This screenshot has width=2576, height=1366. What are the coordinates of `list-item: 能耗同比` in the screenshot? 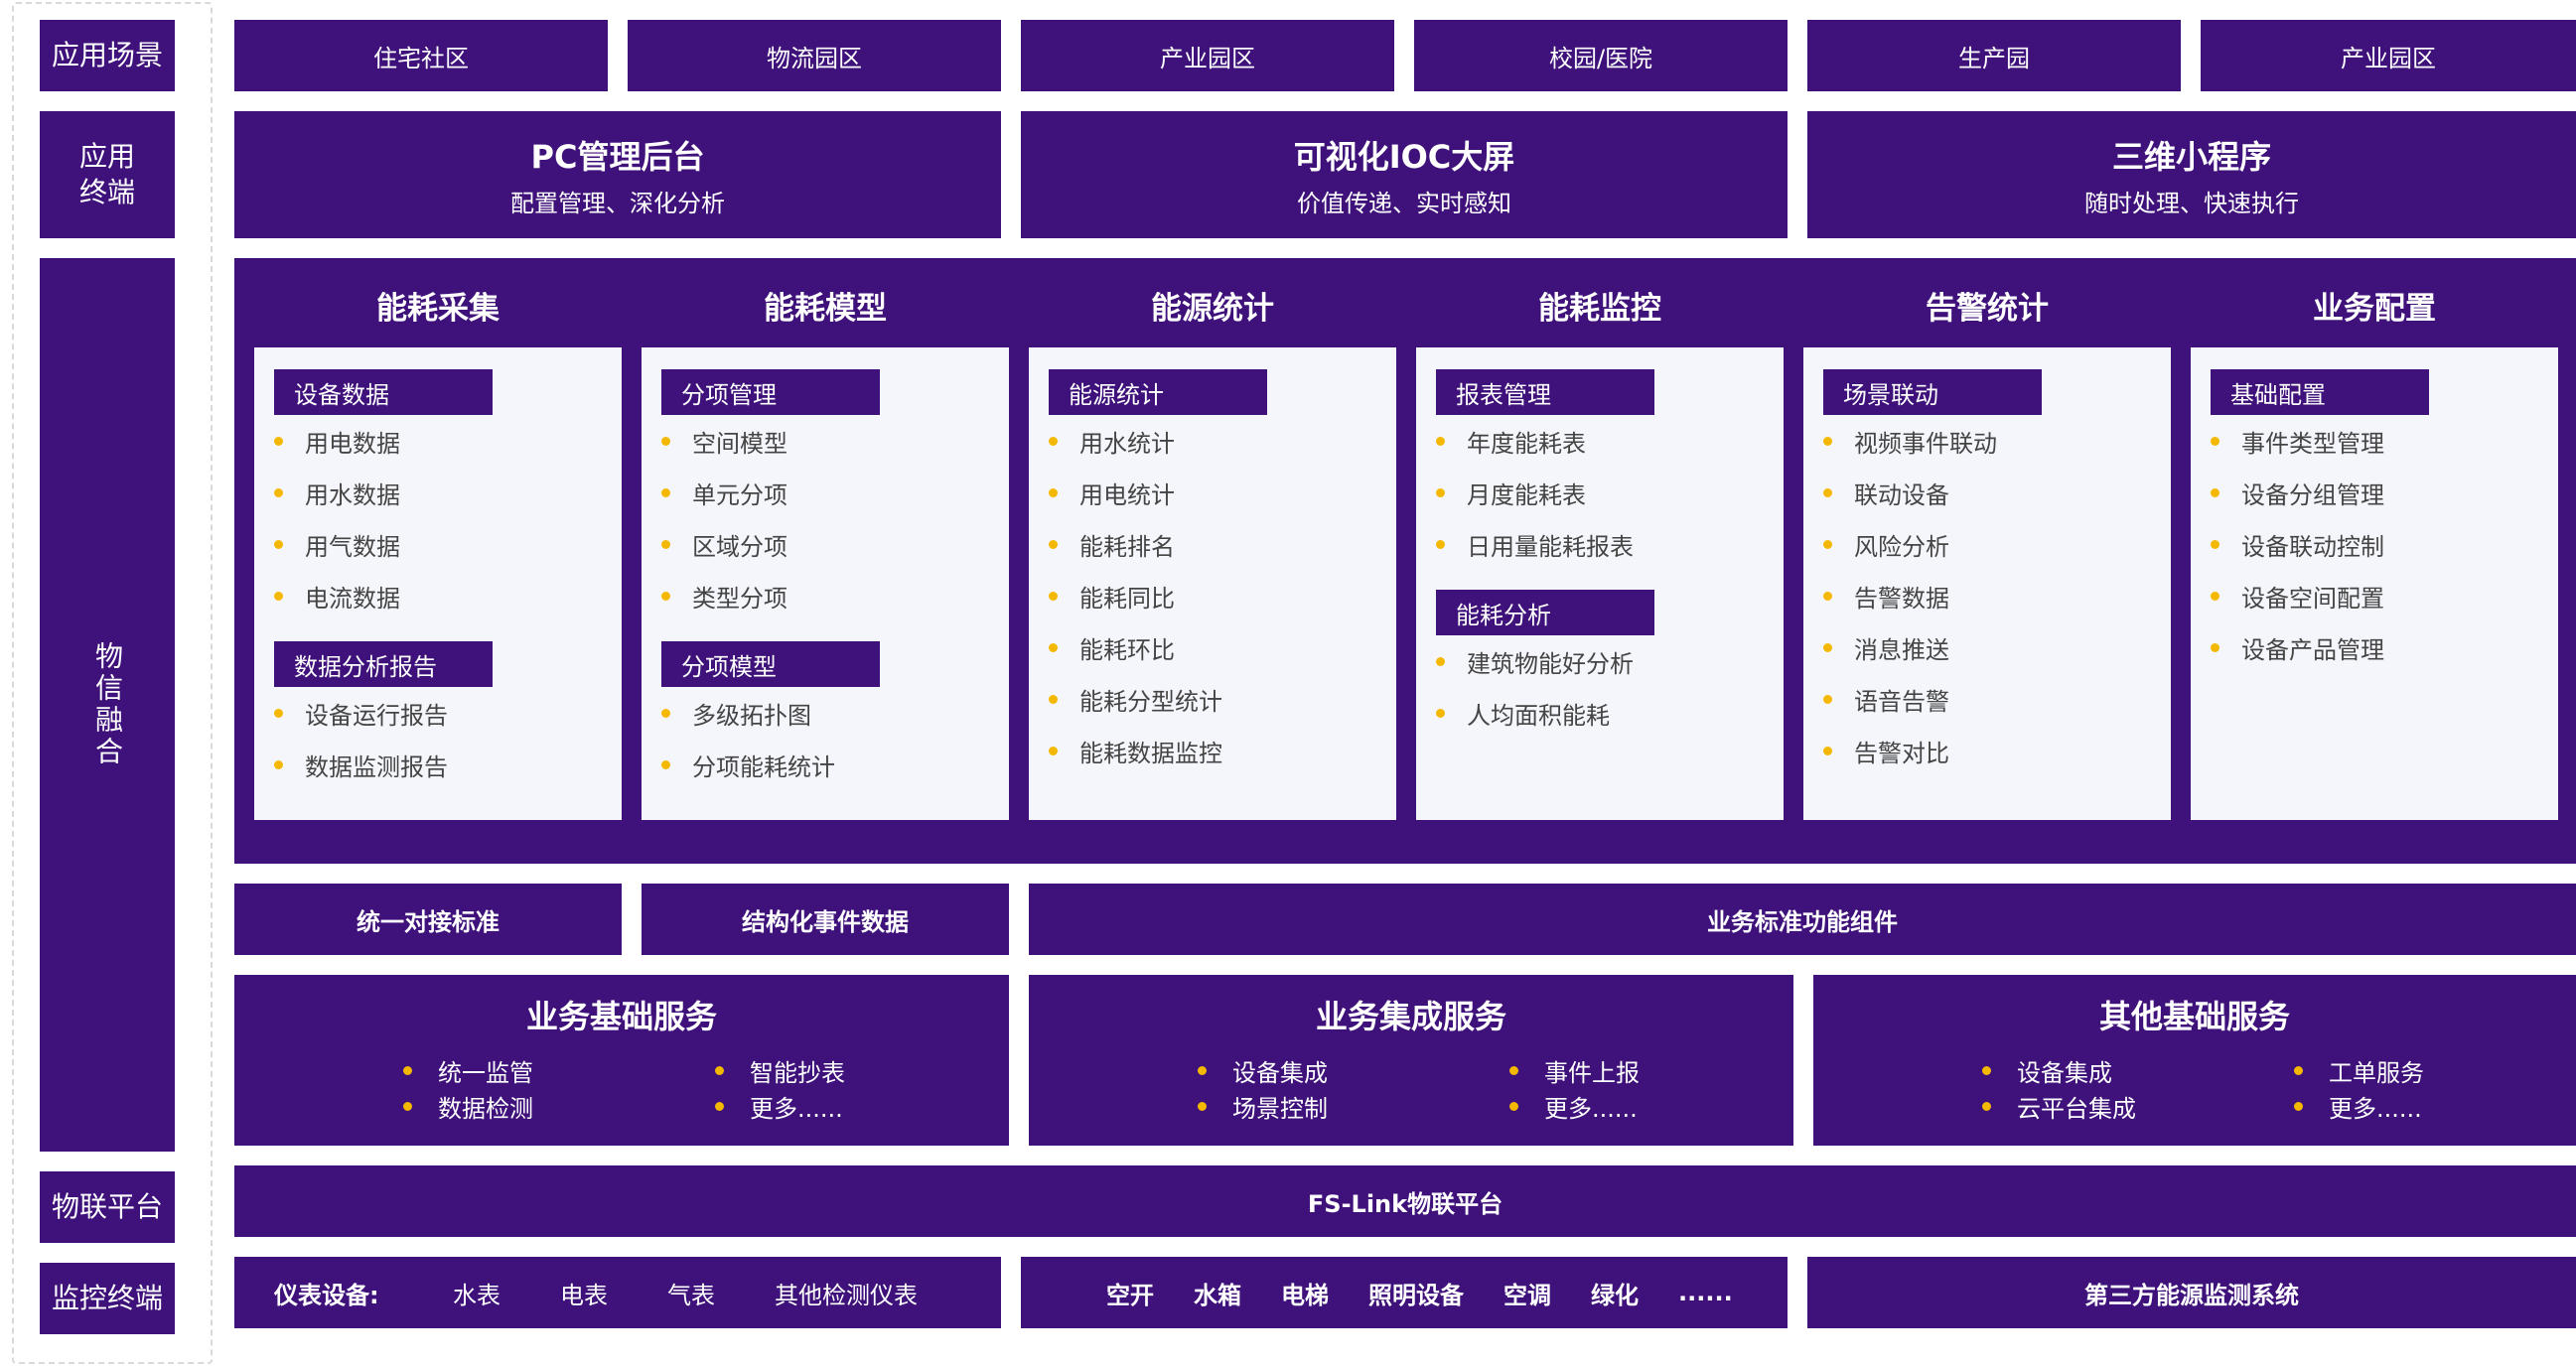 It's located at (1112, 596).